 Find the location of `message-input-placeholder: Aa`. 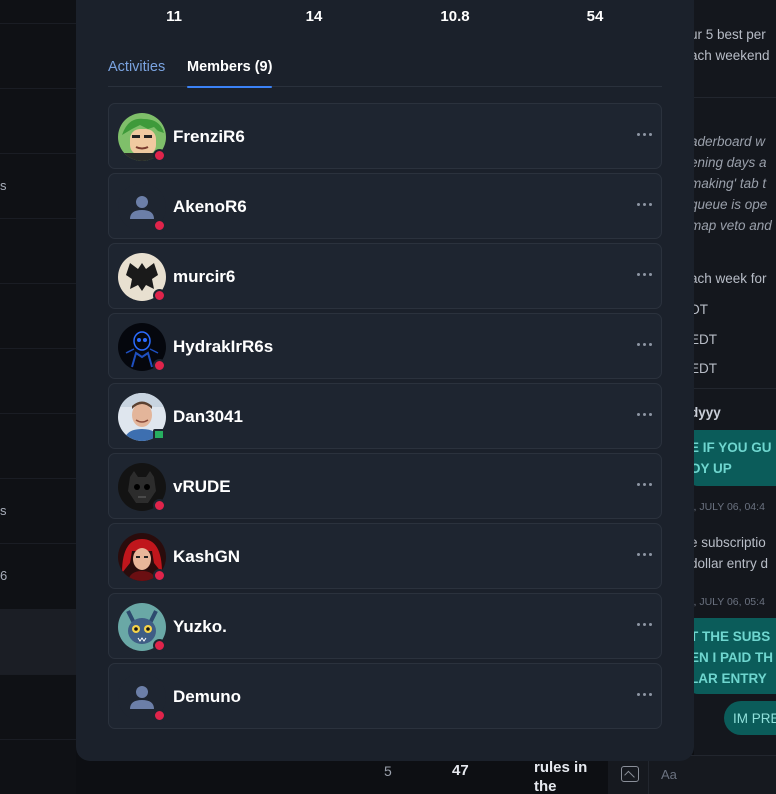

message-input-placeholder: Aa is located at coordinates (669, 774).